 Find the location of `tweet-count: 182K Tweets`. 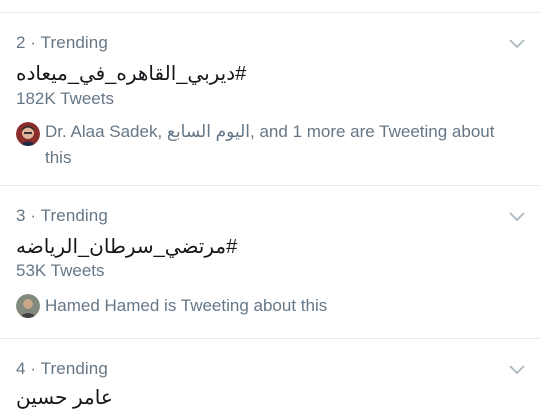

tweet-count: 182K Tweets is located at coordinates (65, 98).